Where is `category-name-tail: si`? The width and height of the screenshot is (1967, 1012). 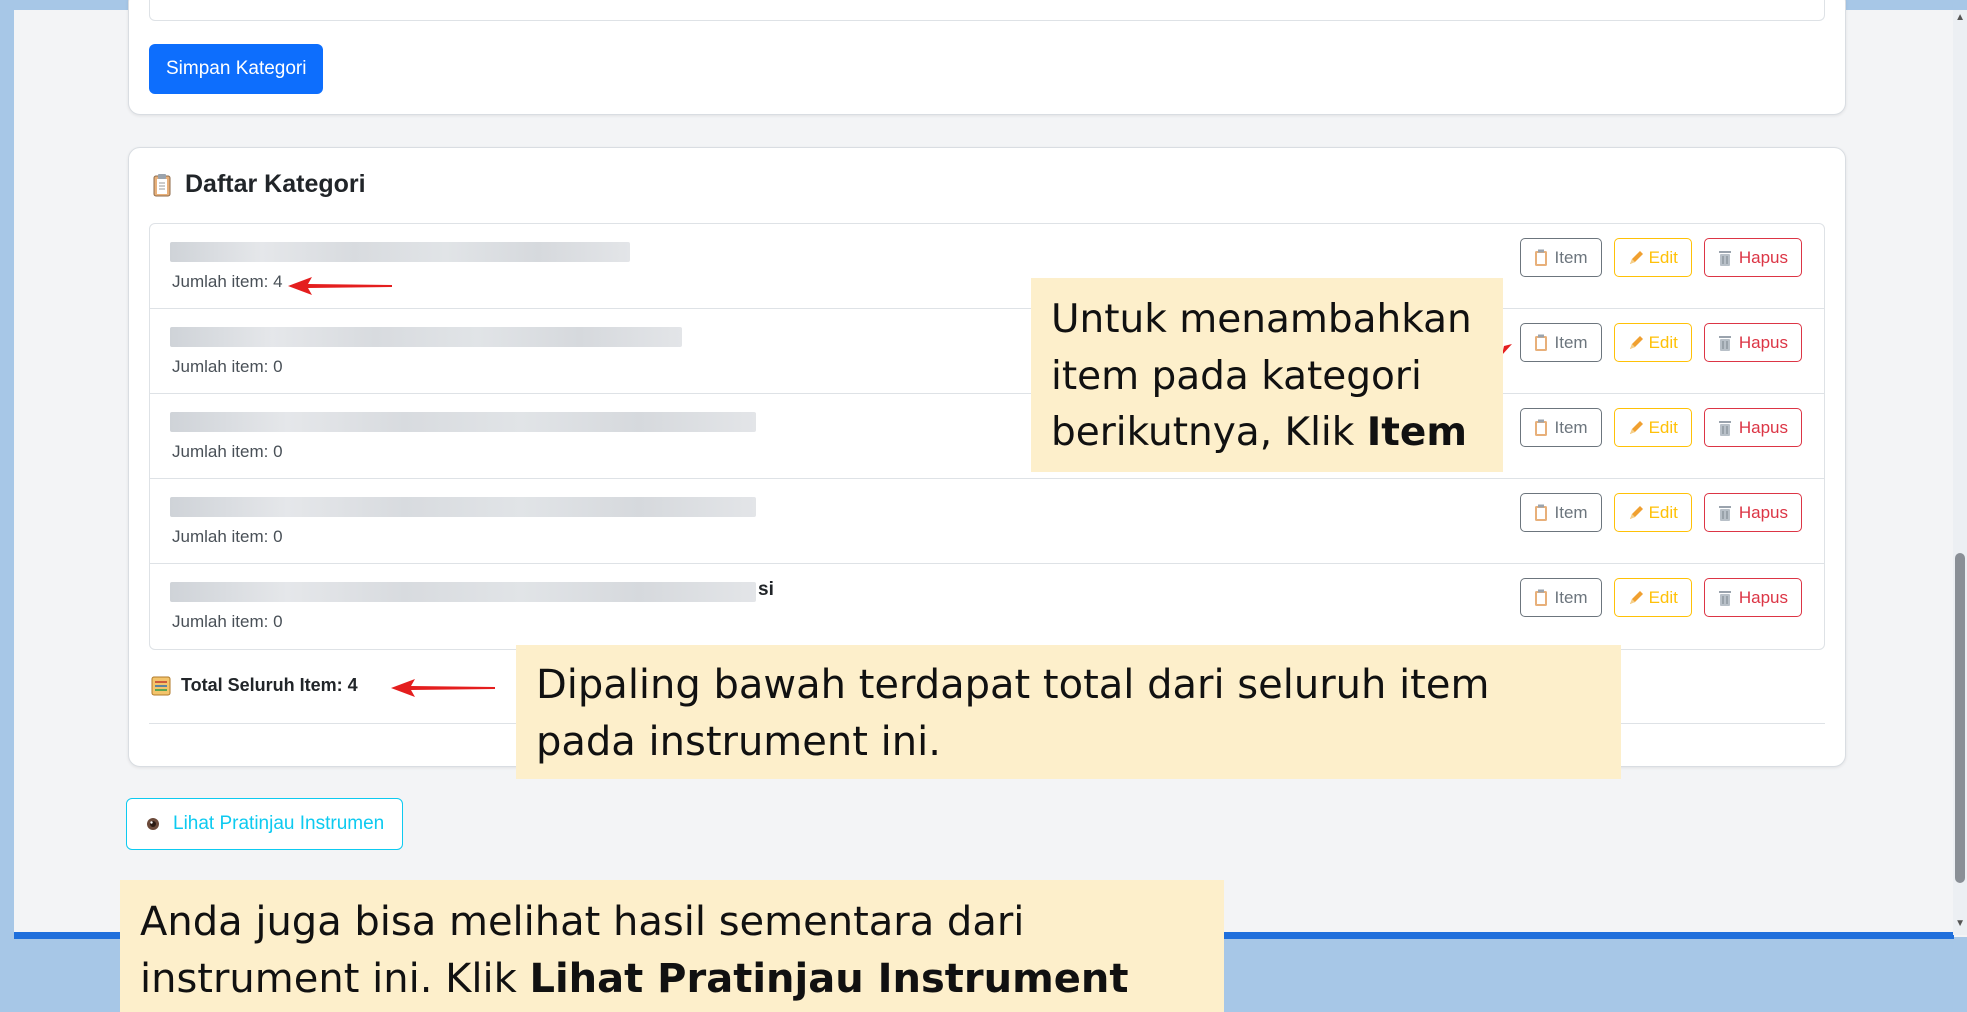 category-name-tail: si is located at coordinates (766, 589).